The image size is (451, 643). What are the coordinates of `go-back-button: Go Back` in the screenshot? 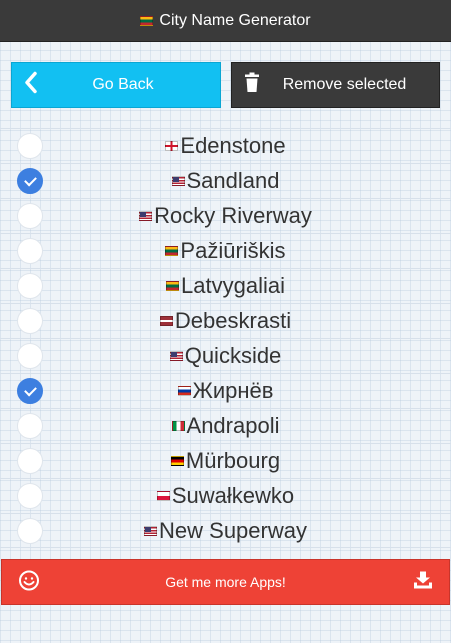 It's located at (116, 85).